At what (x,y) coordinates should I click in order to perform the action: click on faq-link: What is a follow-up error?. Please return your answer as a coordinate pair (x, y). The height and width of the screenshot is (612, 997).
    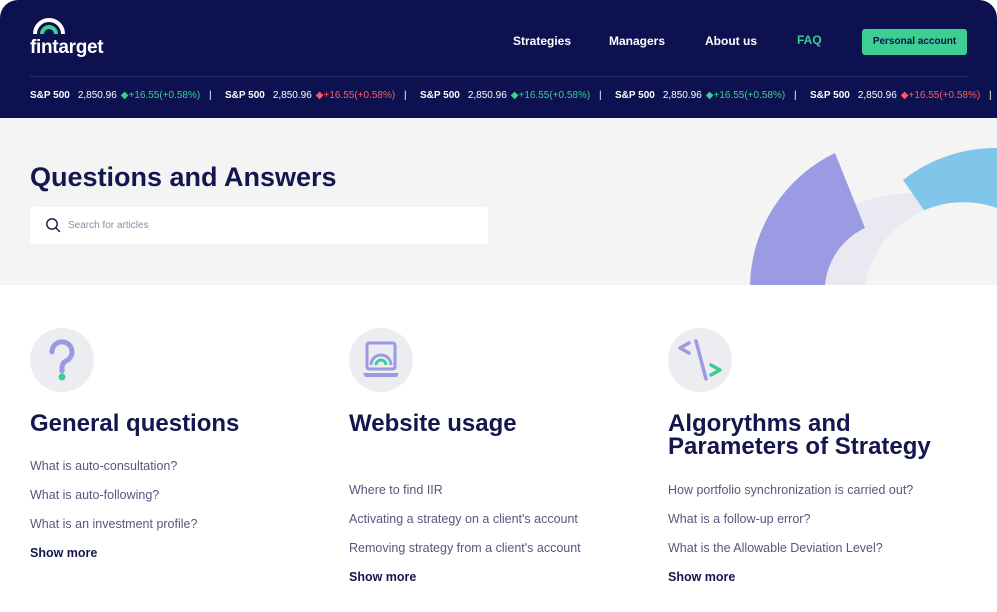
    Looking at the image, I should click on (739, 519).